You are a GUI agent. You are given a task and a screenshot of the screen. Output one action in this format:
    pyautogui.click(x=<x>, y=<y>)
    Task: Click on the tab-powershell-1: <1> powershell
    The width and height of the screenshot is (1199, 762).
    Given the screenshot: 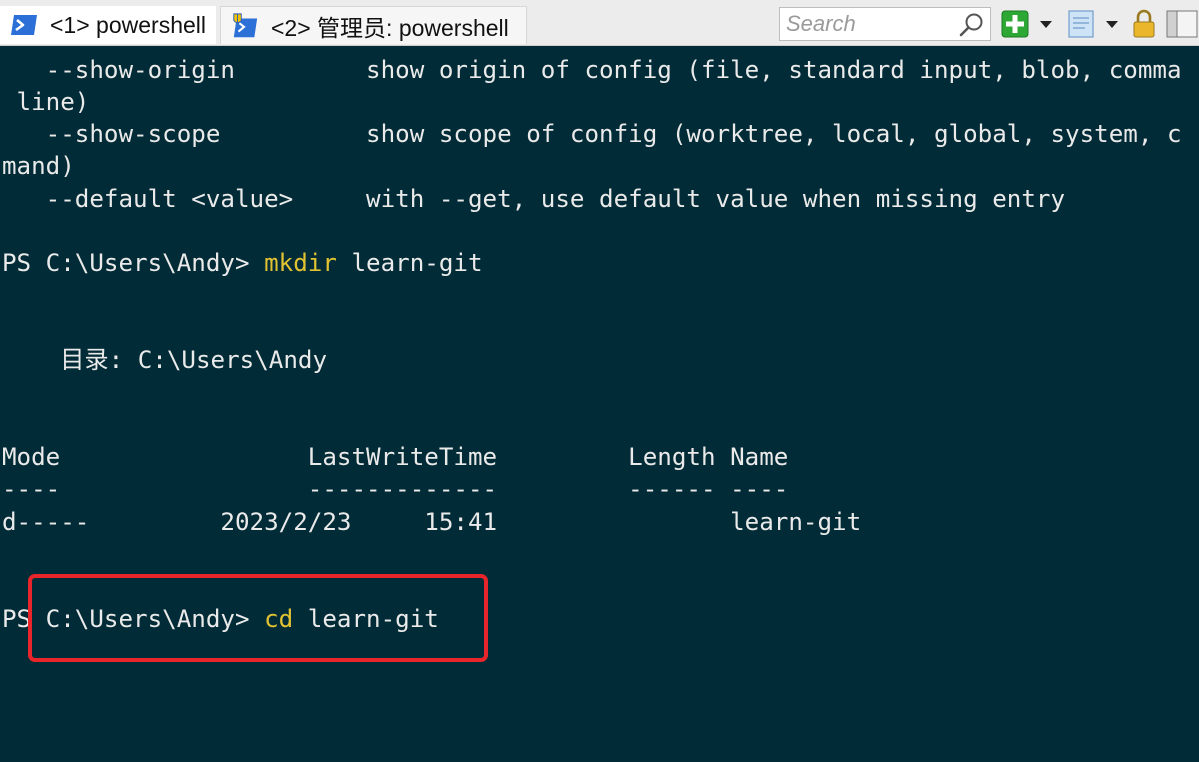 What is the action you would take?
    pyautogui.click(x=108, y=25)
    